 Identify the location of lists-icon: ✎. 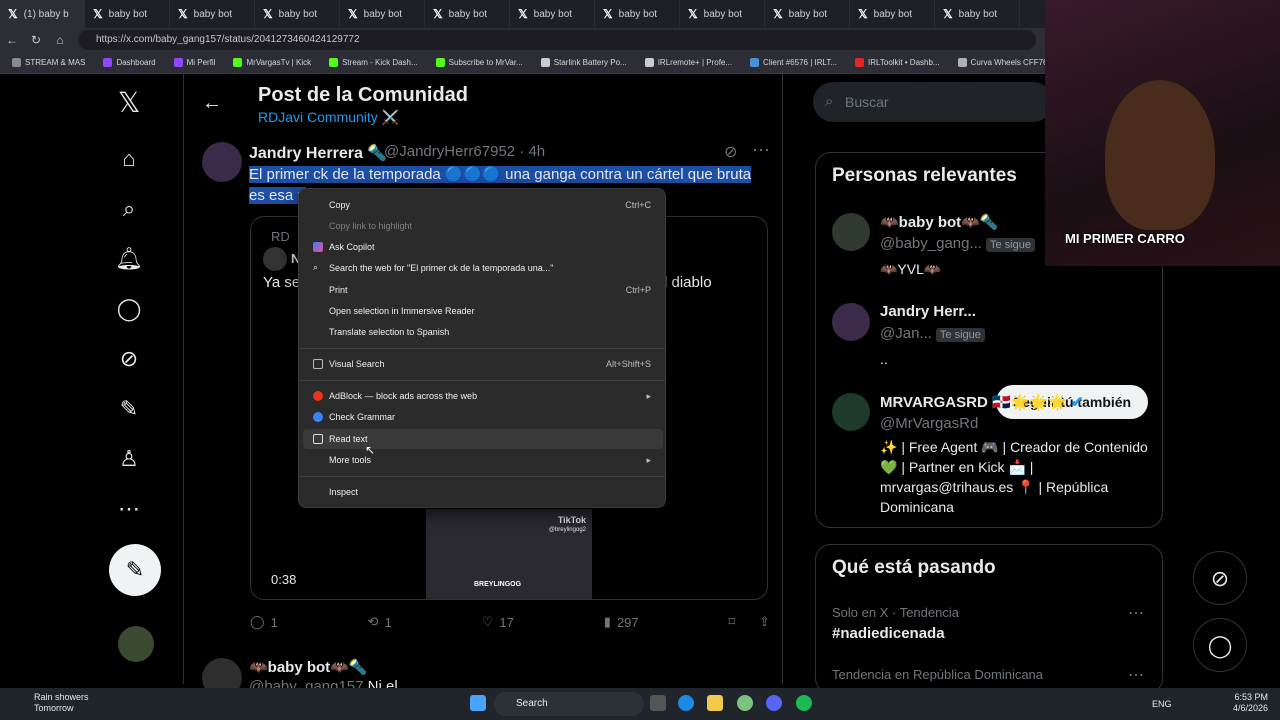
(129, 409).